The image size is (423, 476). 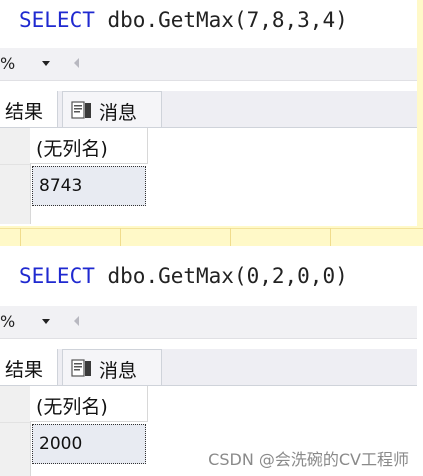 I want to click on sql-line: SELECT dbo.GetMax(7,8,3,4), so click(x=183, y=20).